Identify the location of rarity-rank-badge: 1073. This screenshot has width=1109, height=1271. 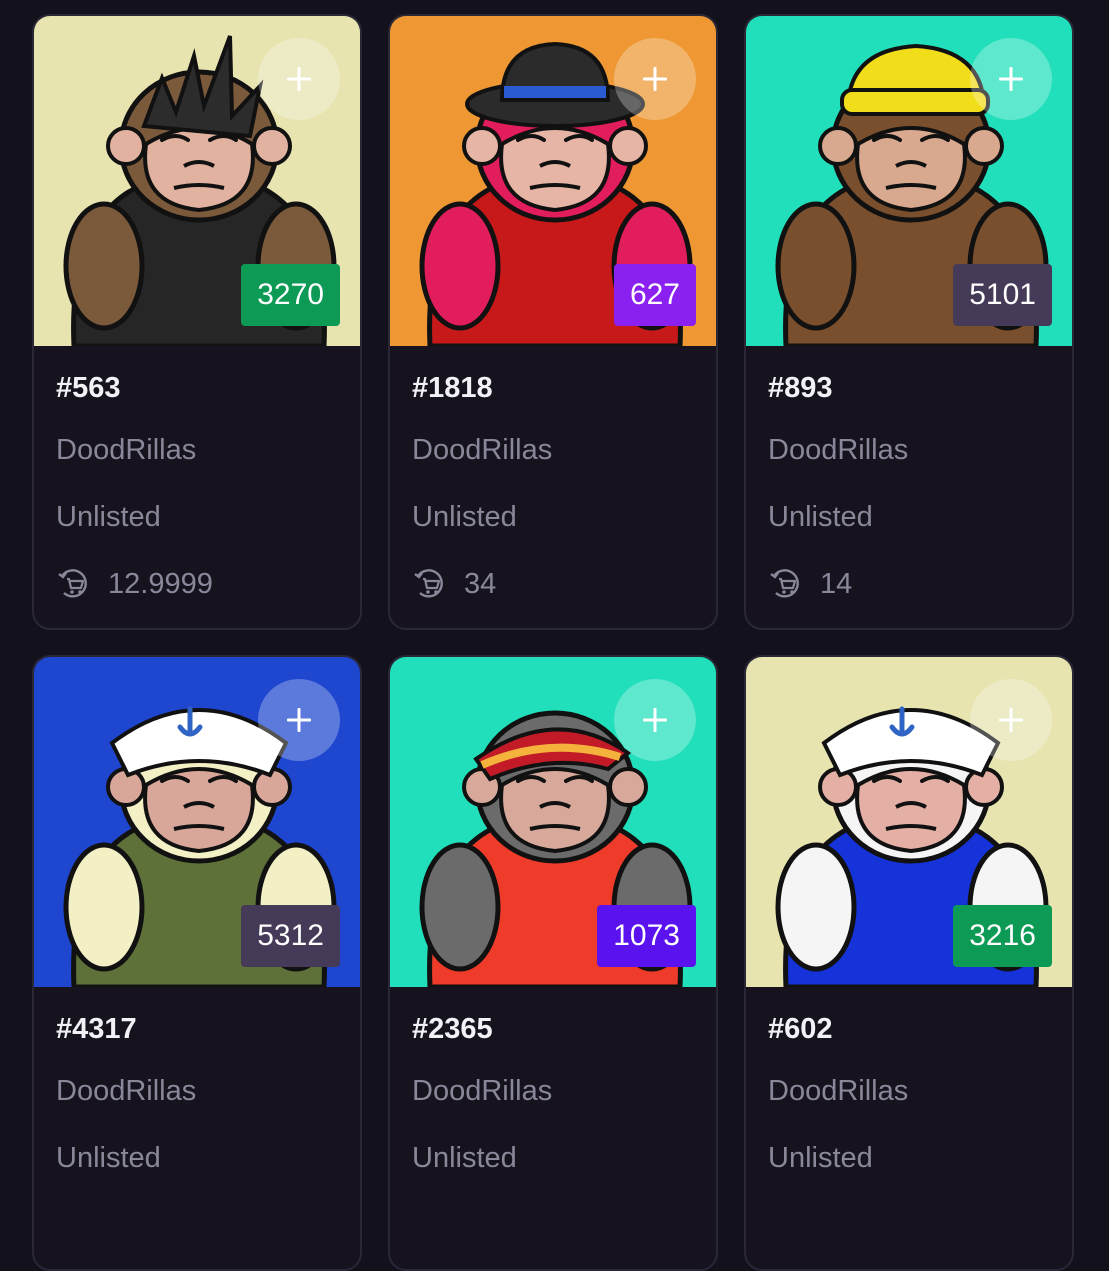
(646, 936).